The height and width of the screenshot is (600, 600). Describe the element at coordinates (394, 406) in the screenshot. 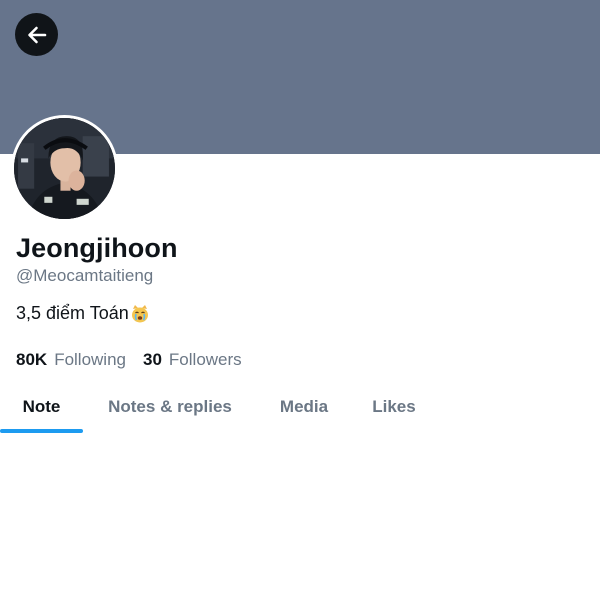

I see `tab-likes: Likes` at that location.